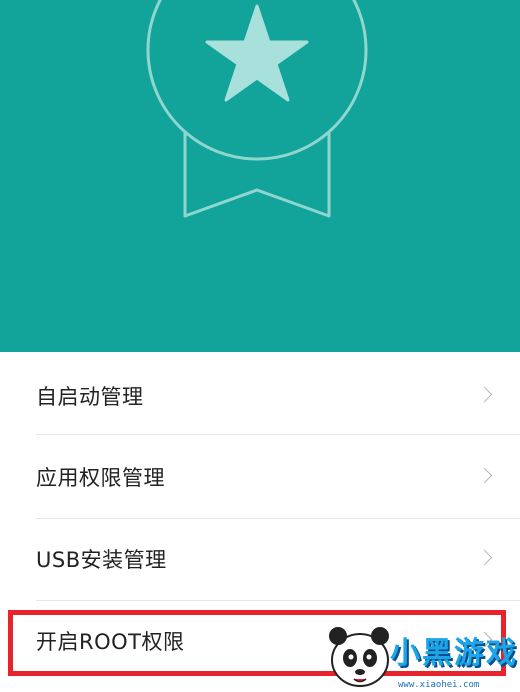 The height and width of the screenshot is (692, 520). Describe the element at coordinates (260, 559) in the screenshot. I see `menu-item-usb-install: USB安装管理` at that location.